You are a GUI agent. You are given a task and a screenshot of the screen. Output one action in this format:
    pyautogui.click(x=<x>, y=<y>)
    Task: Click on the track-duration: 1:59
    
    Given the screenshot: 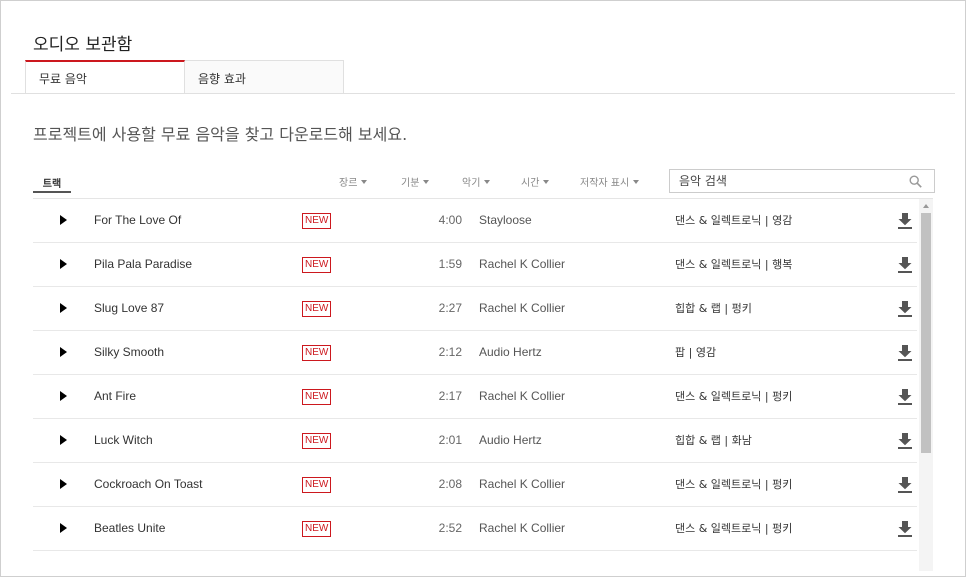 What is the action you would take?
    pyautogui.click(x=450, y=264)
    